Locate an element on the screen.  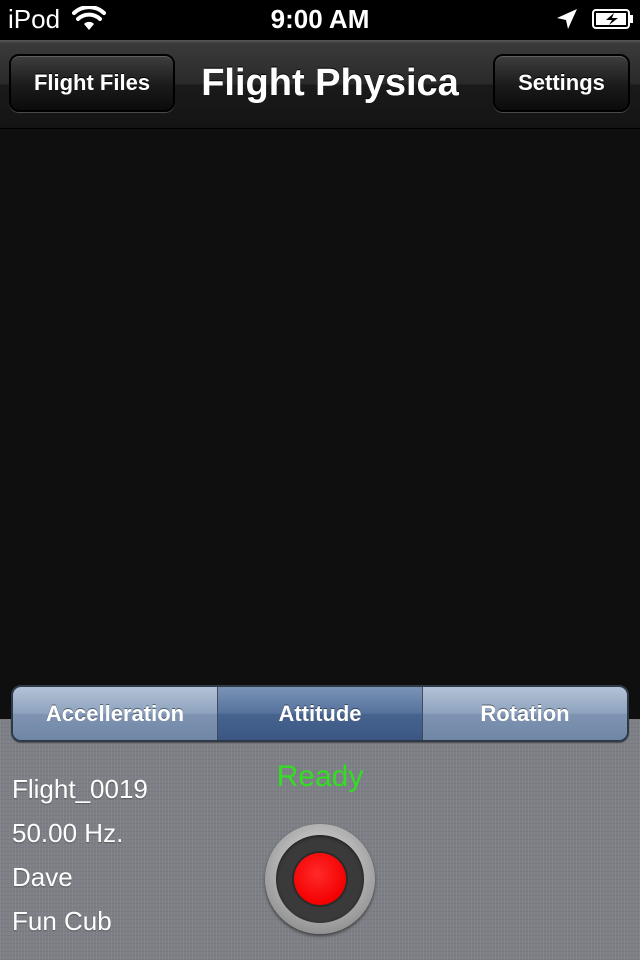
mode-segmented-control: Accelleration Attitude Rotation is located at coordinates (320, 713).